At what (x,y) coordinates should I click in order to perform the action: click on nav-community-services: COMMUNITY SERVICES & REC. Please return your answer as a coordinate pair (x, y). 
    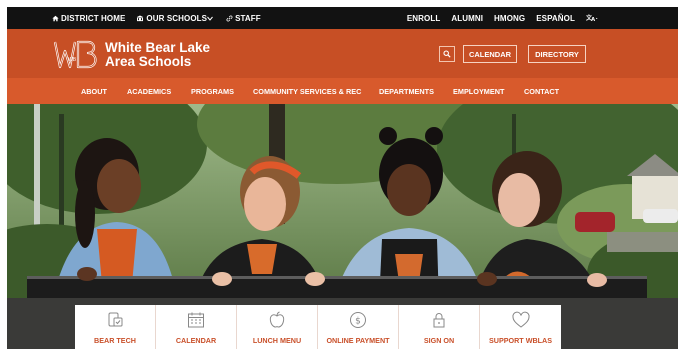
    Looking at the image, I should click on (307, 91).